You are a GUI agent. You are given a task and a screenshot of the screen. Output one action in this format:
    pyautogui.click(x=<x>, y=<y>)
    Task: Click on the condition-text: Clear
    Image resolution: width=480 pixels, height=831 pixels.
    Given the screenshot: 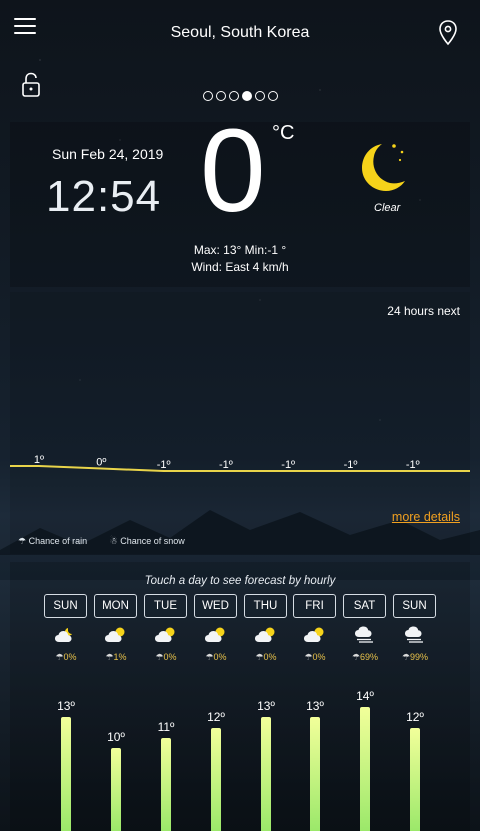 What is the action you would take?
    pyautogui.click(x=387, y=208)
    